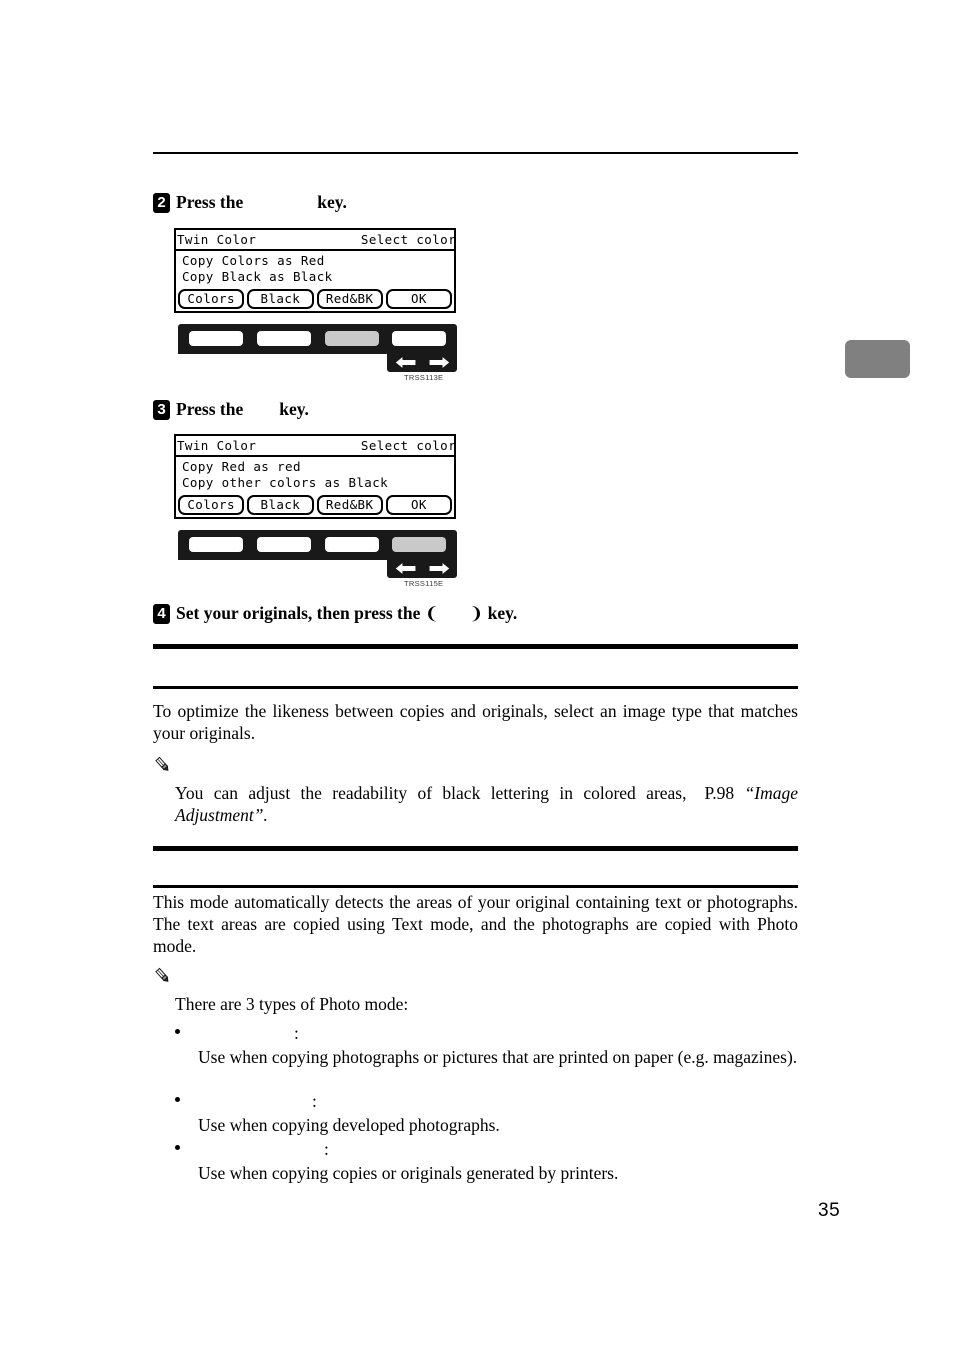  Describe the element at coordinates (315, 299) in the screenshot. I see `lcd-1-button-row: Colors Black Red&BK OK` at that location.